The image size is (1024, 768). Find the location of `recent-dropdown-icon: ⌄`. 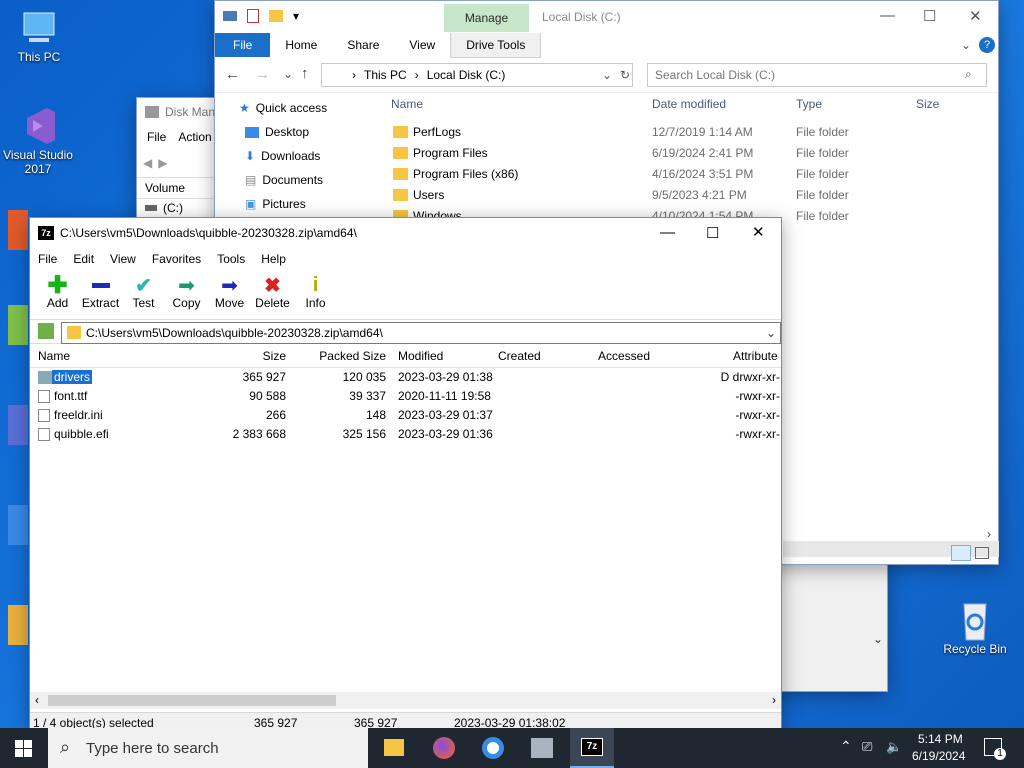

recent-dropdown-icon: ⌄ is located at coordinates (288, 74).